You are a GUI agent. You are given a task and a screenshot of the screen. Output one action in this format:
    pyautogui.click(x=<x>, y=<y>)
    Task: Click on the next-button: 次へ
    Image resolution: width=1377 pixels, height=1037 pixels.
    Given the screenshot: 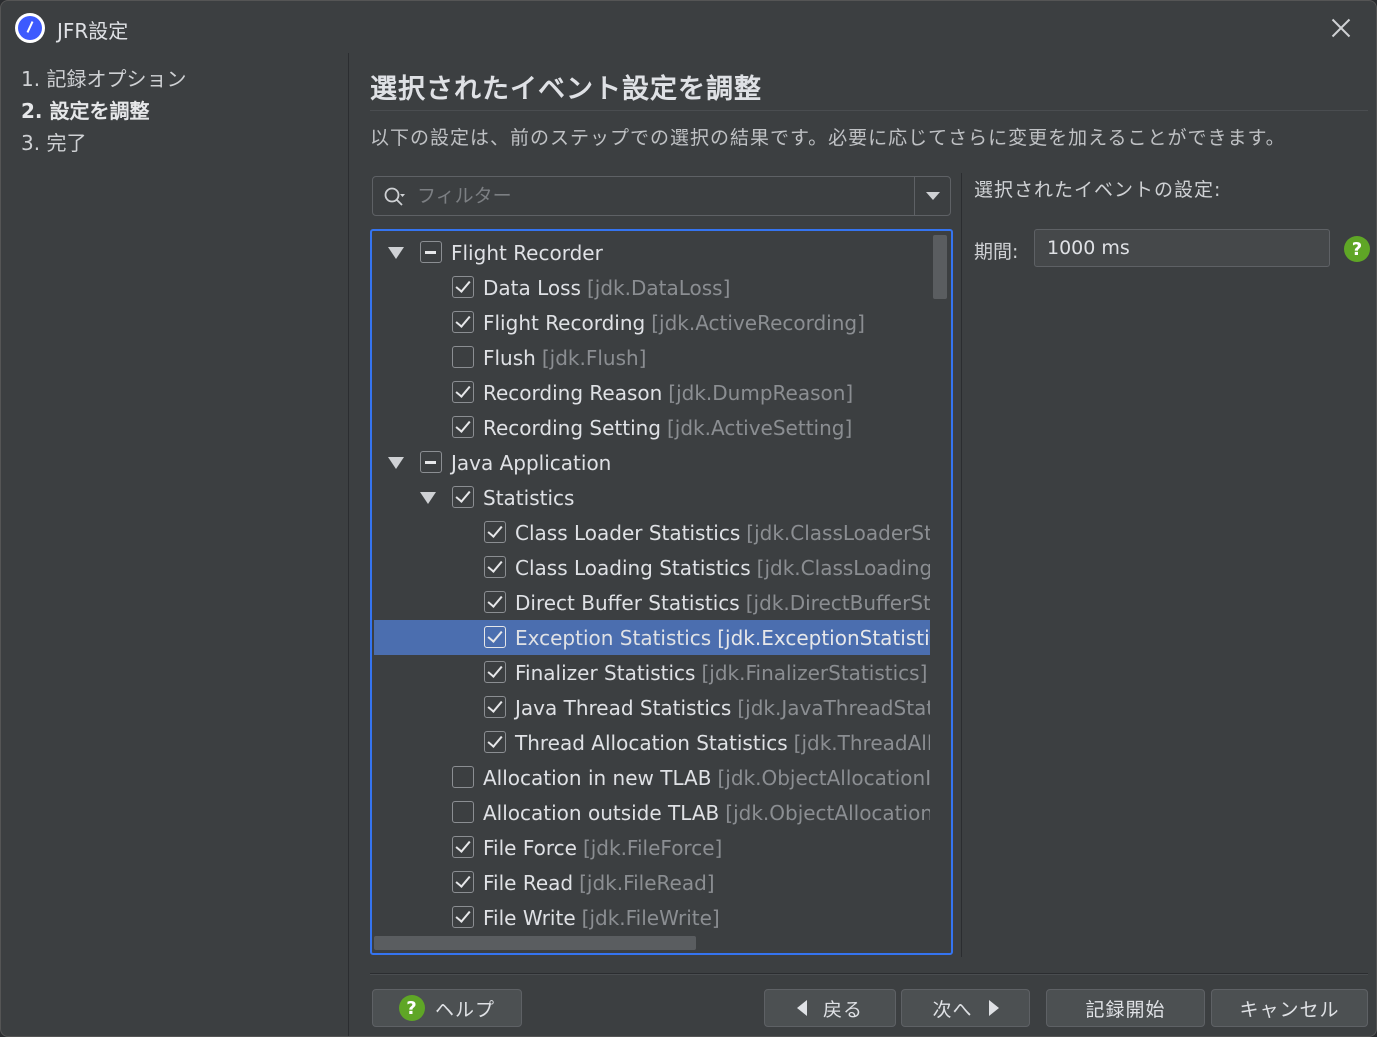 What is the action you would take?
    pyautogui.click(x=965, y=1008)
    